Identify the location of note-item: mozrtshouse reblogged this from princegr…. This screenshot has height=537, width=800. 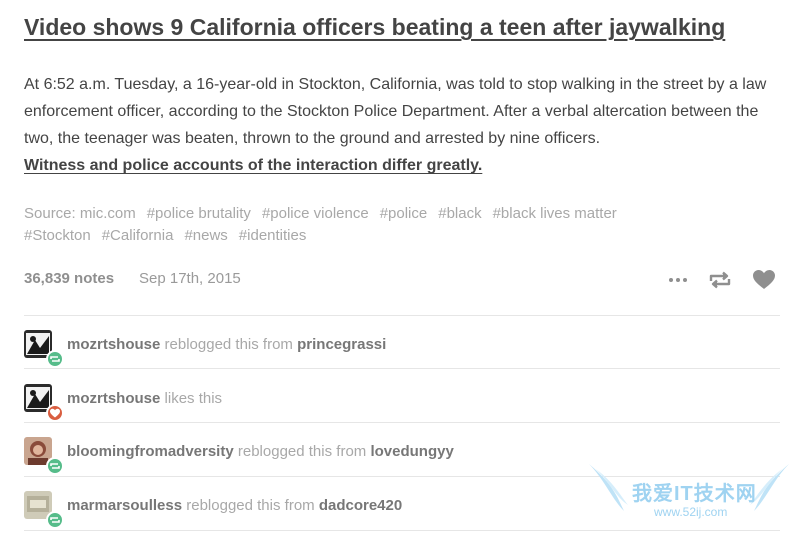
(402, 350).